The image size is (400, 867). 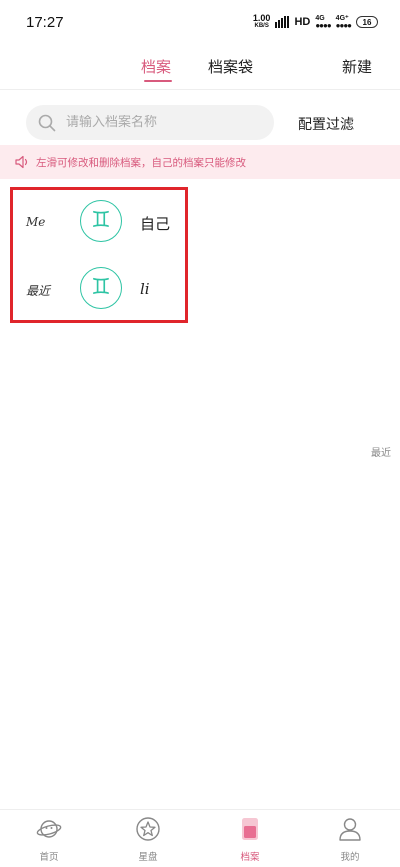 I want to click on archive-item-li: 最近 ♊ li, so click(x=99, y=293).